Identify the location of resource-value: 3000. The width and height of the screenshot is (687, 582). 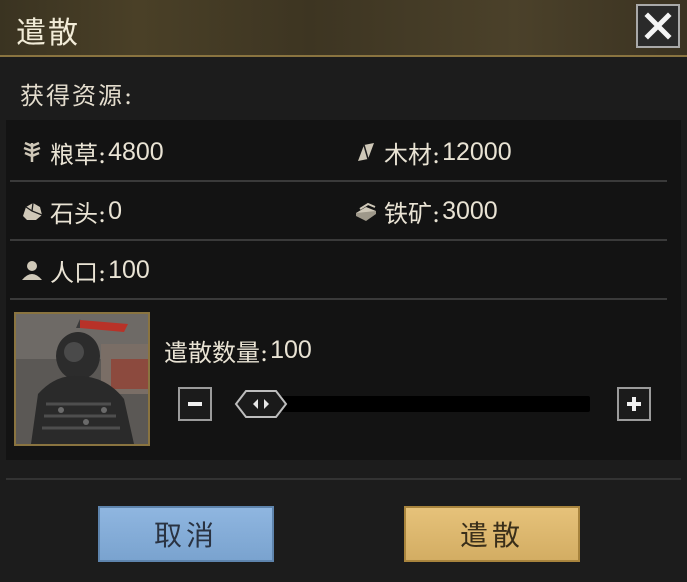
(470, 210).